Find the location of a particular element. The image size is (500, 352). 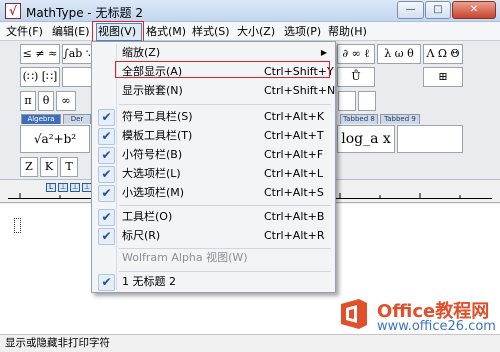

menu-item-wolfram-alpha-view: Wolfram Alpha 视图(W) is located at coordinates (213, 258).